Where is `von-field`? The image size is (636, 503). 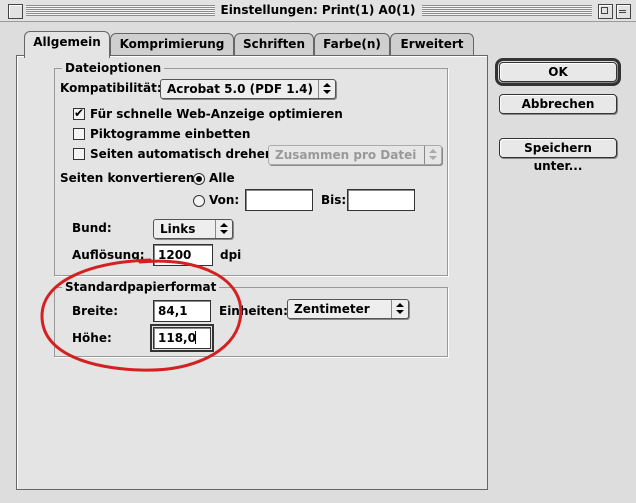 von-field is located at coordinates (279, 200).